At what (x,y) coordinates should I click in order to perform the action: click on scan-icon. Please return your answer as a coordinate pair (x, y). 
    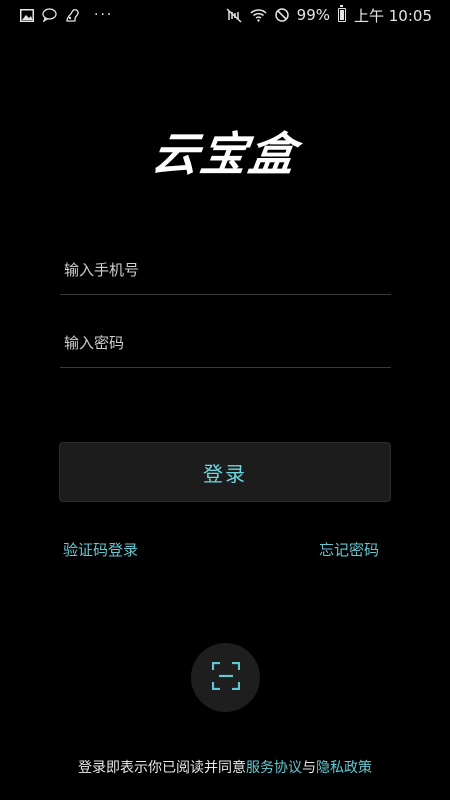
    Looking at the image, I should click on (225, 677).